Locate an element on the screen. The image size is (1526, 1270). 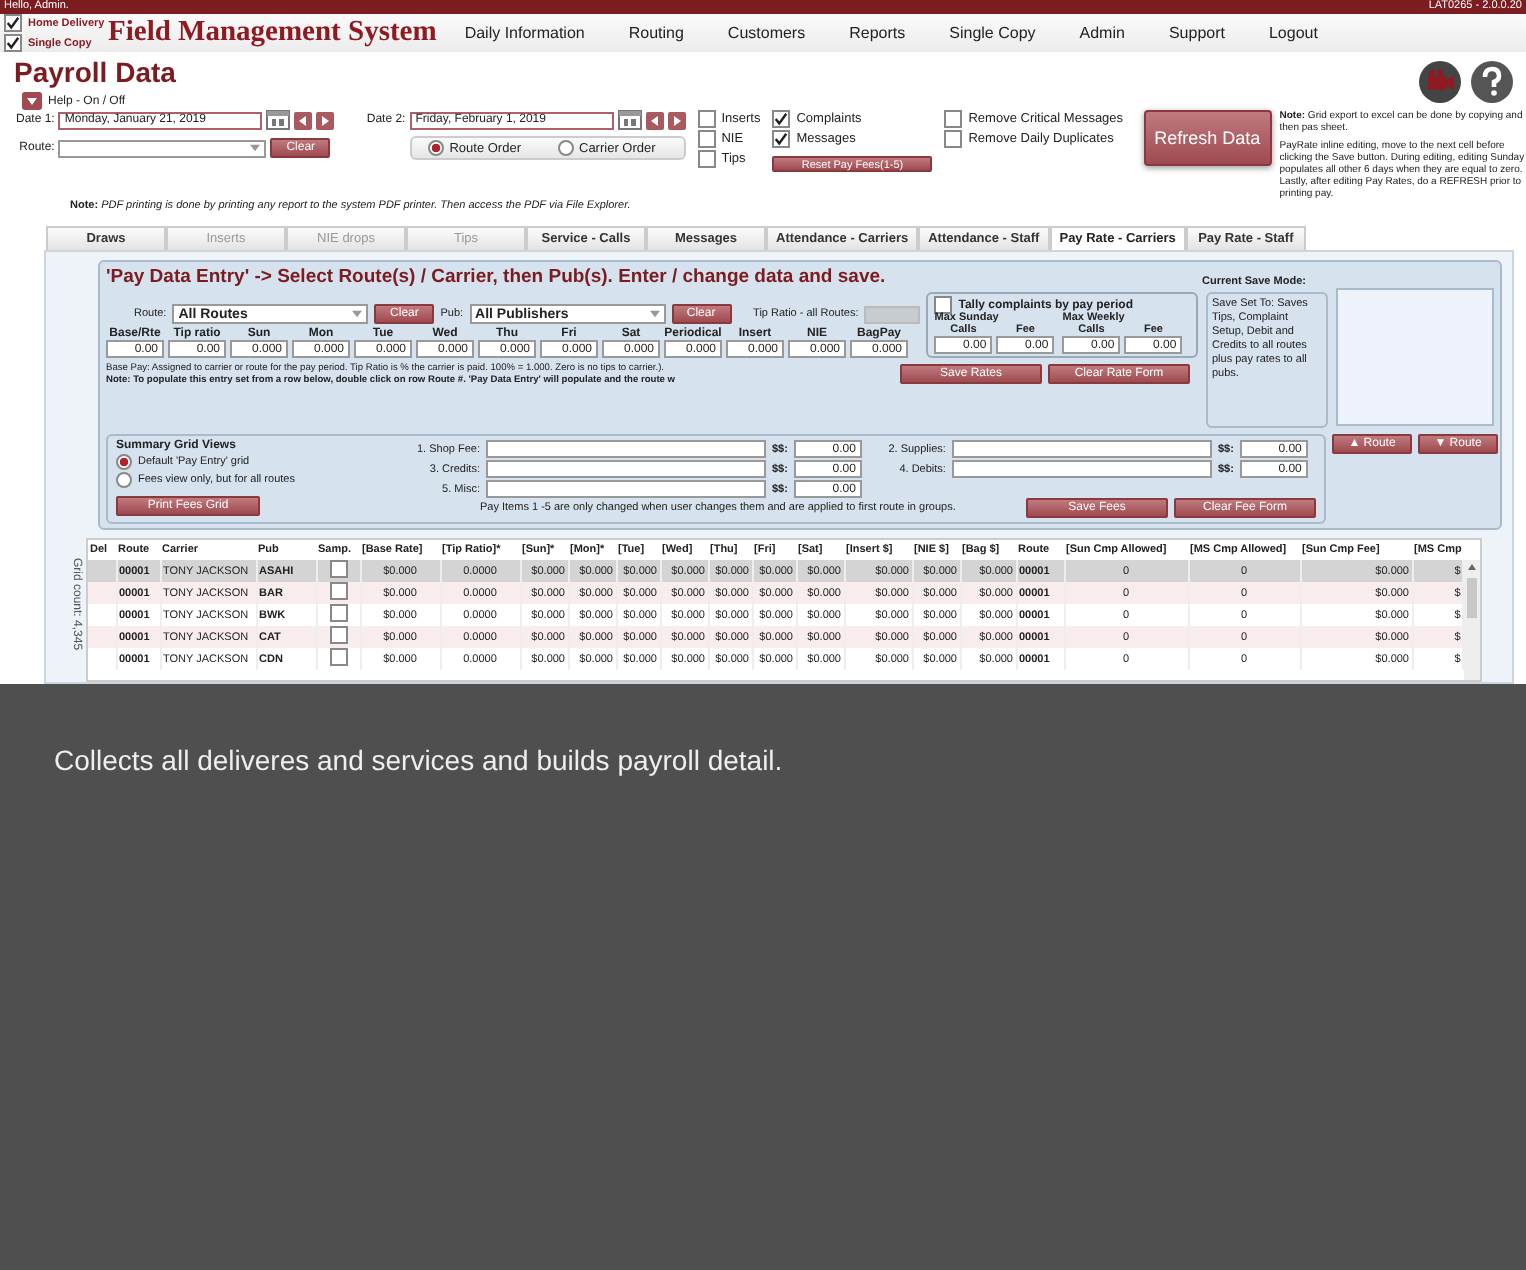
help-icon is located at coordinates (1492, 82).